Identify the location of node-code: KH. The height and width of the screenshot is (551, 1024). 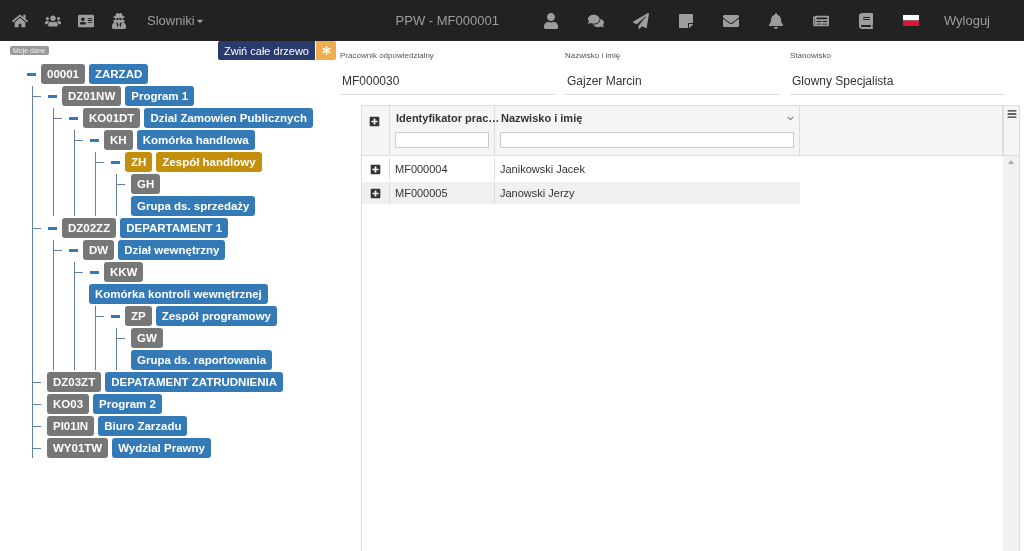
(118, 140).